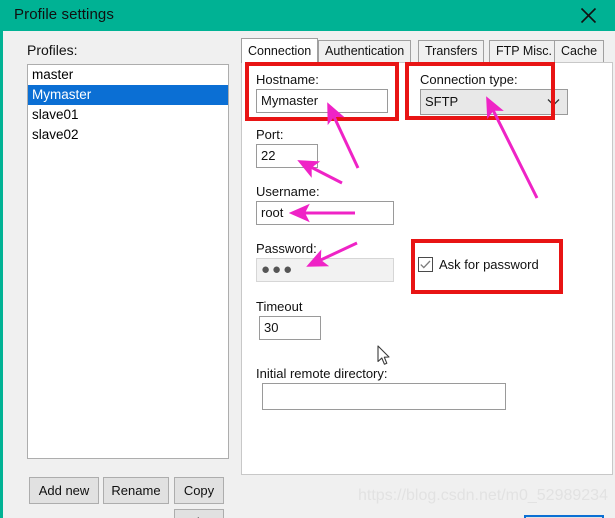 The height and width of the screenshot is (518, 615). What do you see at coordinates (325, 270) in the screenshot?
I see `password-input: ●●●` at bounding box center [325, 270].